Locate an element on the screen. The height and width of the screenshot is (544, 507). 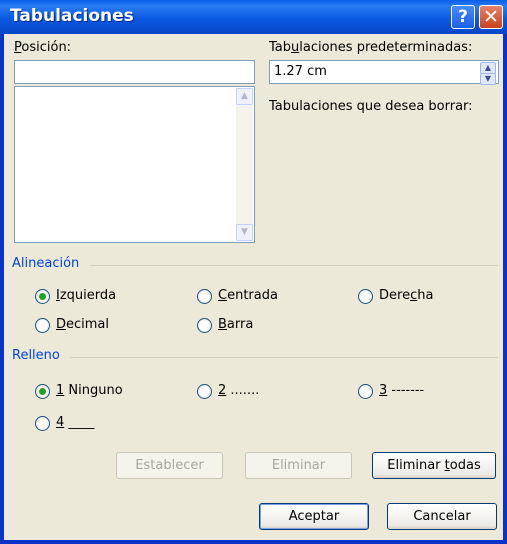
align-center-label: Centrada is located at coordinates (248, 295).